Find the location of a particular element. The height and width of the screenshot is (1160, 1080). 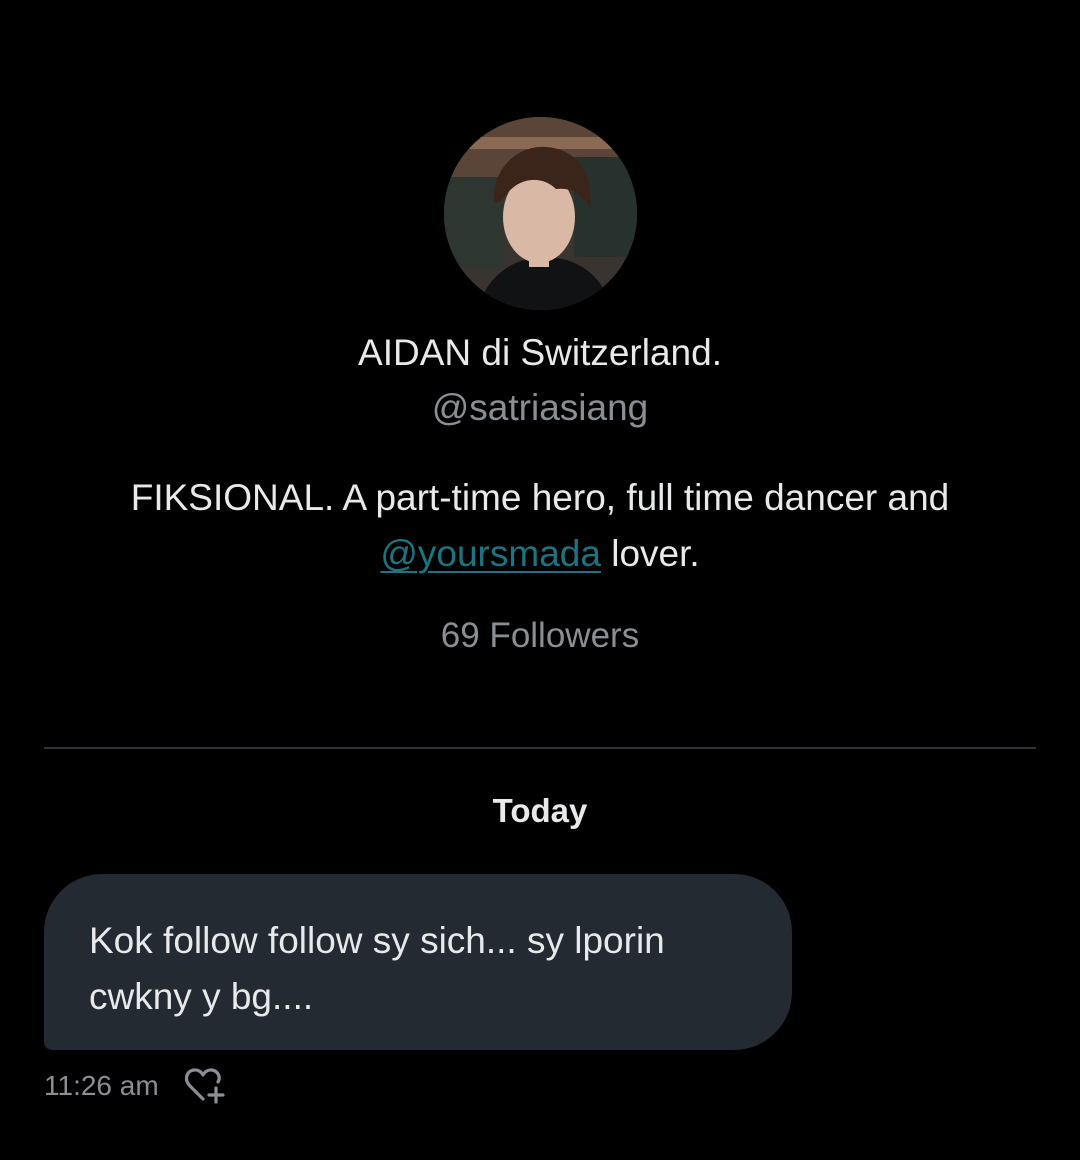

bio-mention-link: @yoursmada is located at coordinates (490, 553).